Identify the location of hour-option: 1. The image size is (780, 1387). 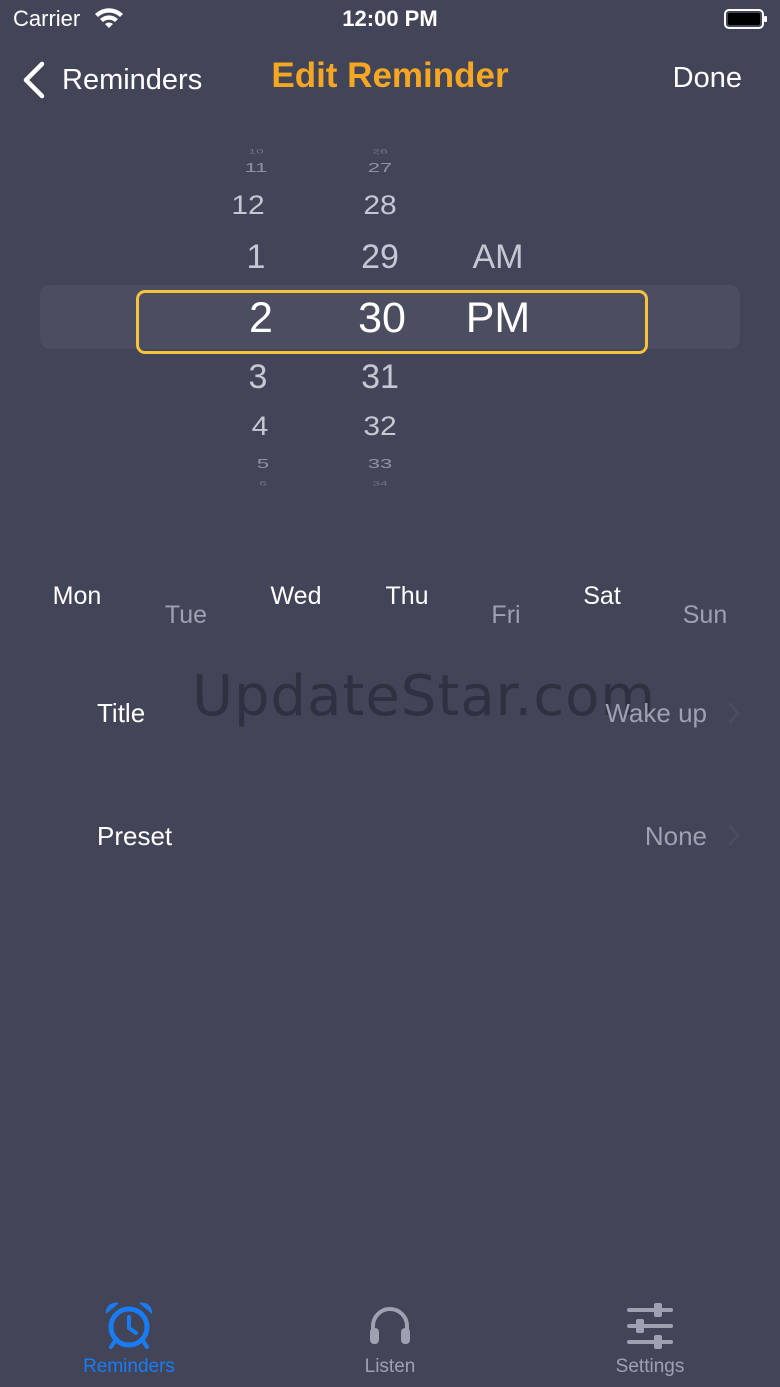
(256, 257).